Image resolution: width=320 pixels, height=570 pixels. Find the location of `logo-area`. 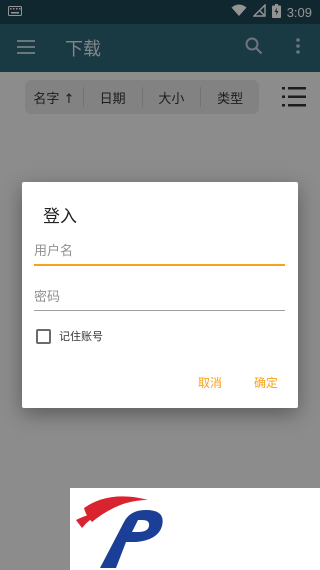

logo-area is located at coordinates (195, 529).